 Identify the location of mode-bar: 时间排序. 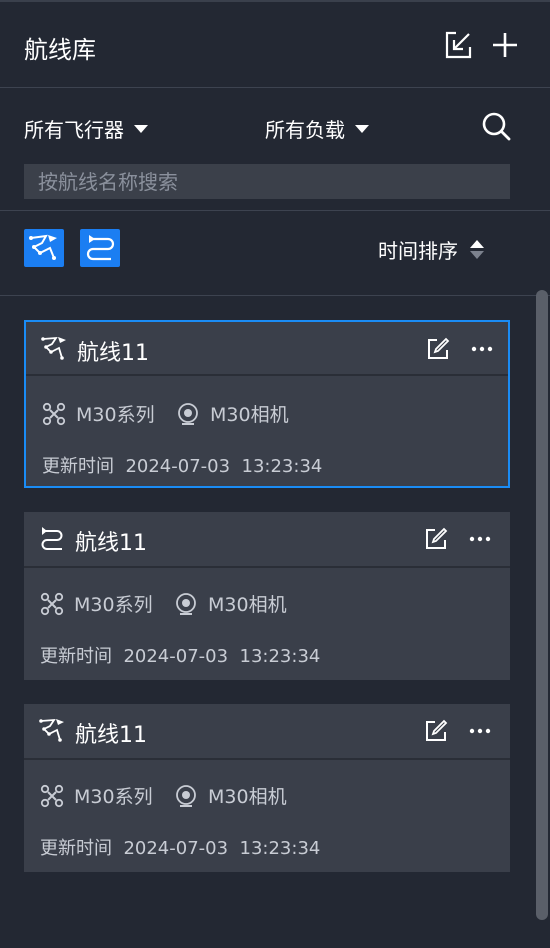
(275, 253).